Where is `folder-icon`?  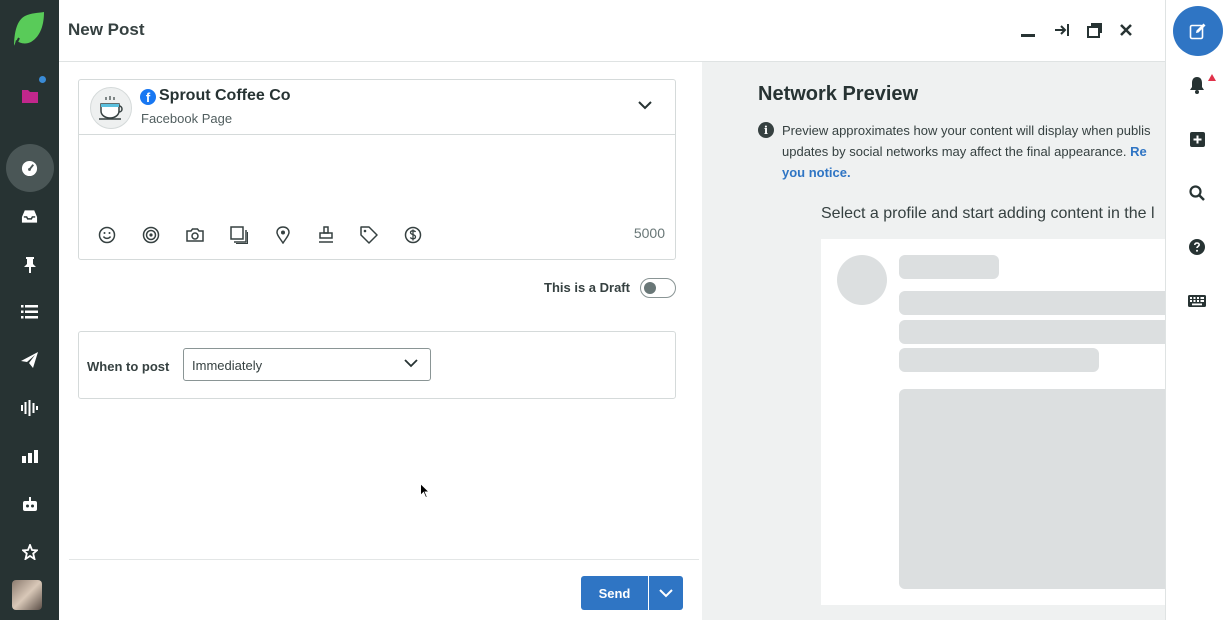
folder-icon is located at coordinates (29, 96).